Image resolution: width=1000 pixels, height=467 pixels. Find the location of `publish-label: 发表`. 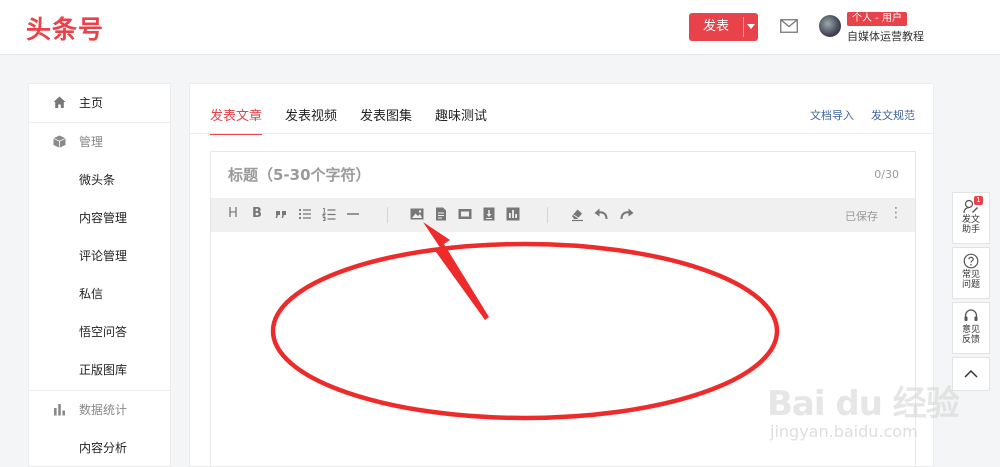

publish-label: 发表 is located at coordinates (715, 26).